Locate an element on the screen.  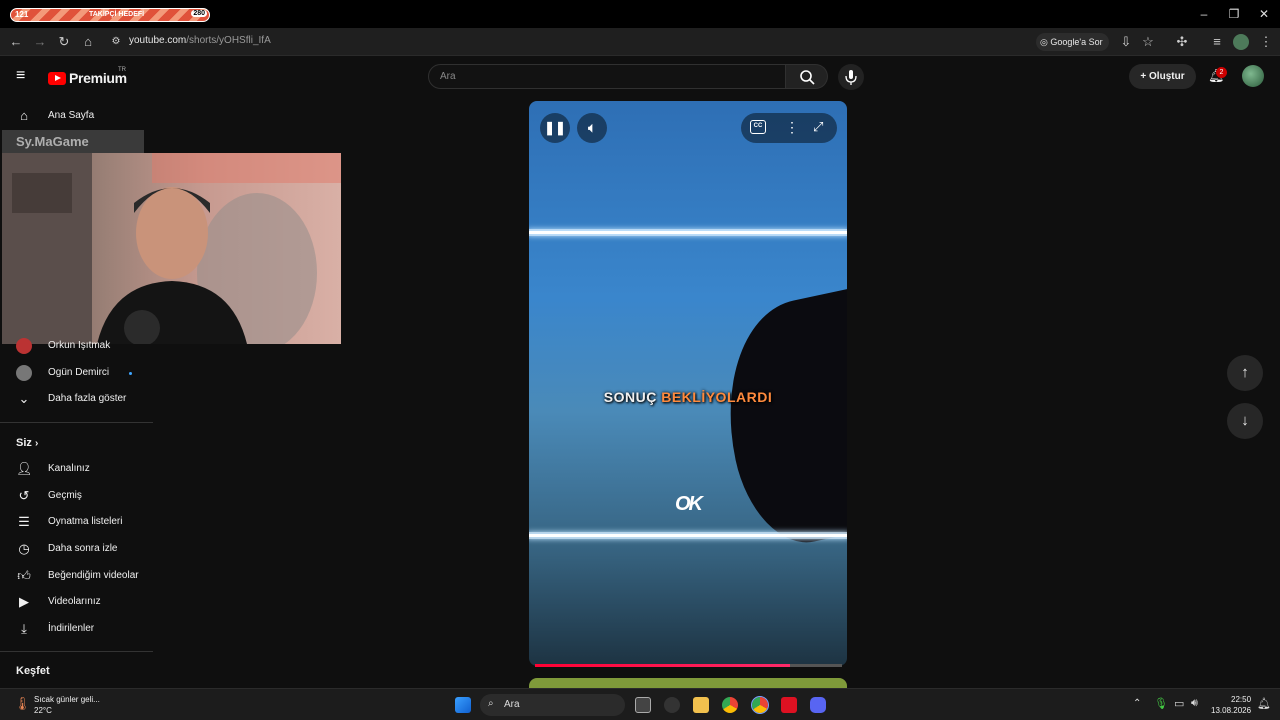
pause-button: ❚❚ is located at coordinates (555, 128).